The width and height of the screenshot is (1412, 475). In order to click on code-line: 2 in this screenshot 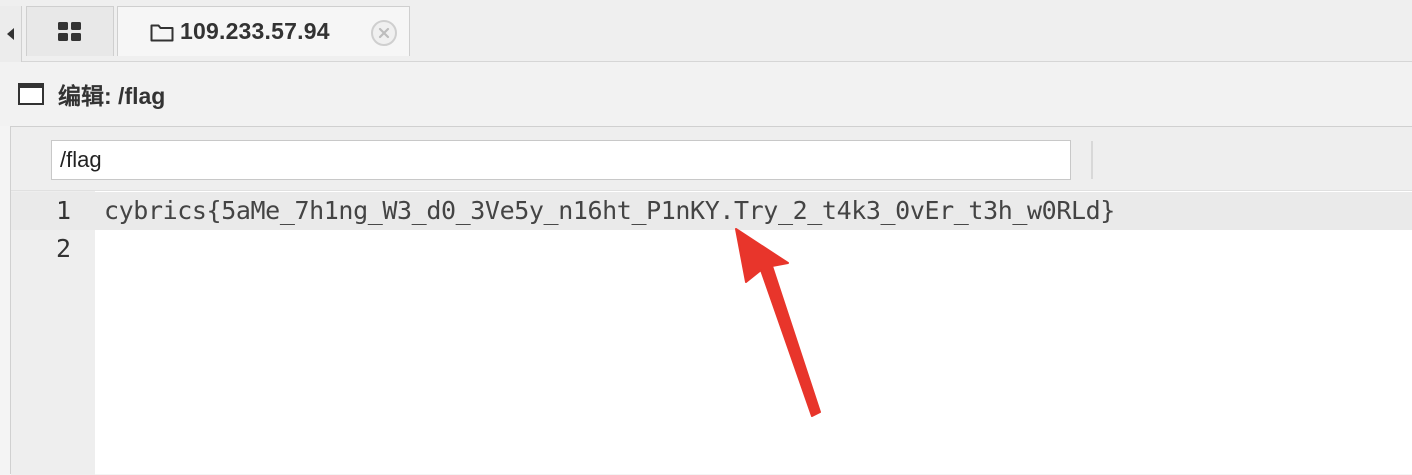, I will do `click(711, 249)`.